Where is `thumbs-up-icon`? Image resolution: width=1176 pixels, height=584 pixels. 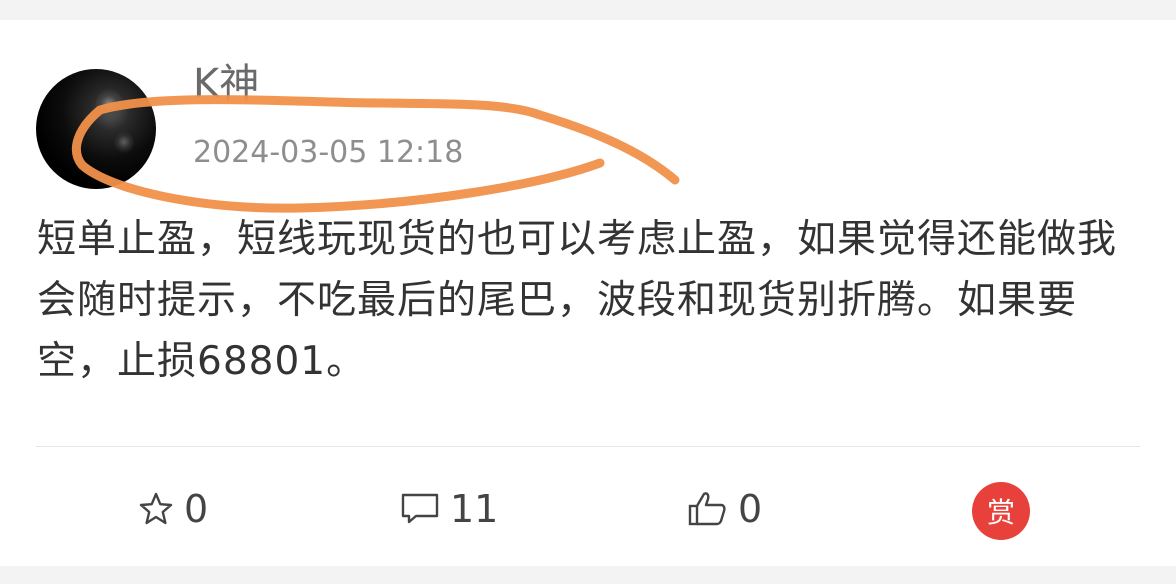 thumbs-up-icon is located at coordinates (708, 509).